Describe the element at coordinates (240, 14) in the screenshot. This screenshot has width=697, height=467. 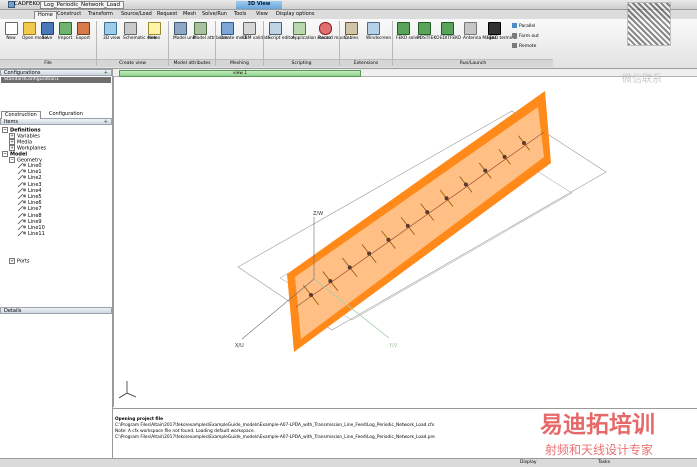
I see `tab-tools: Tools` at that location.